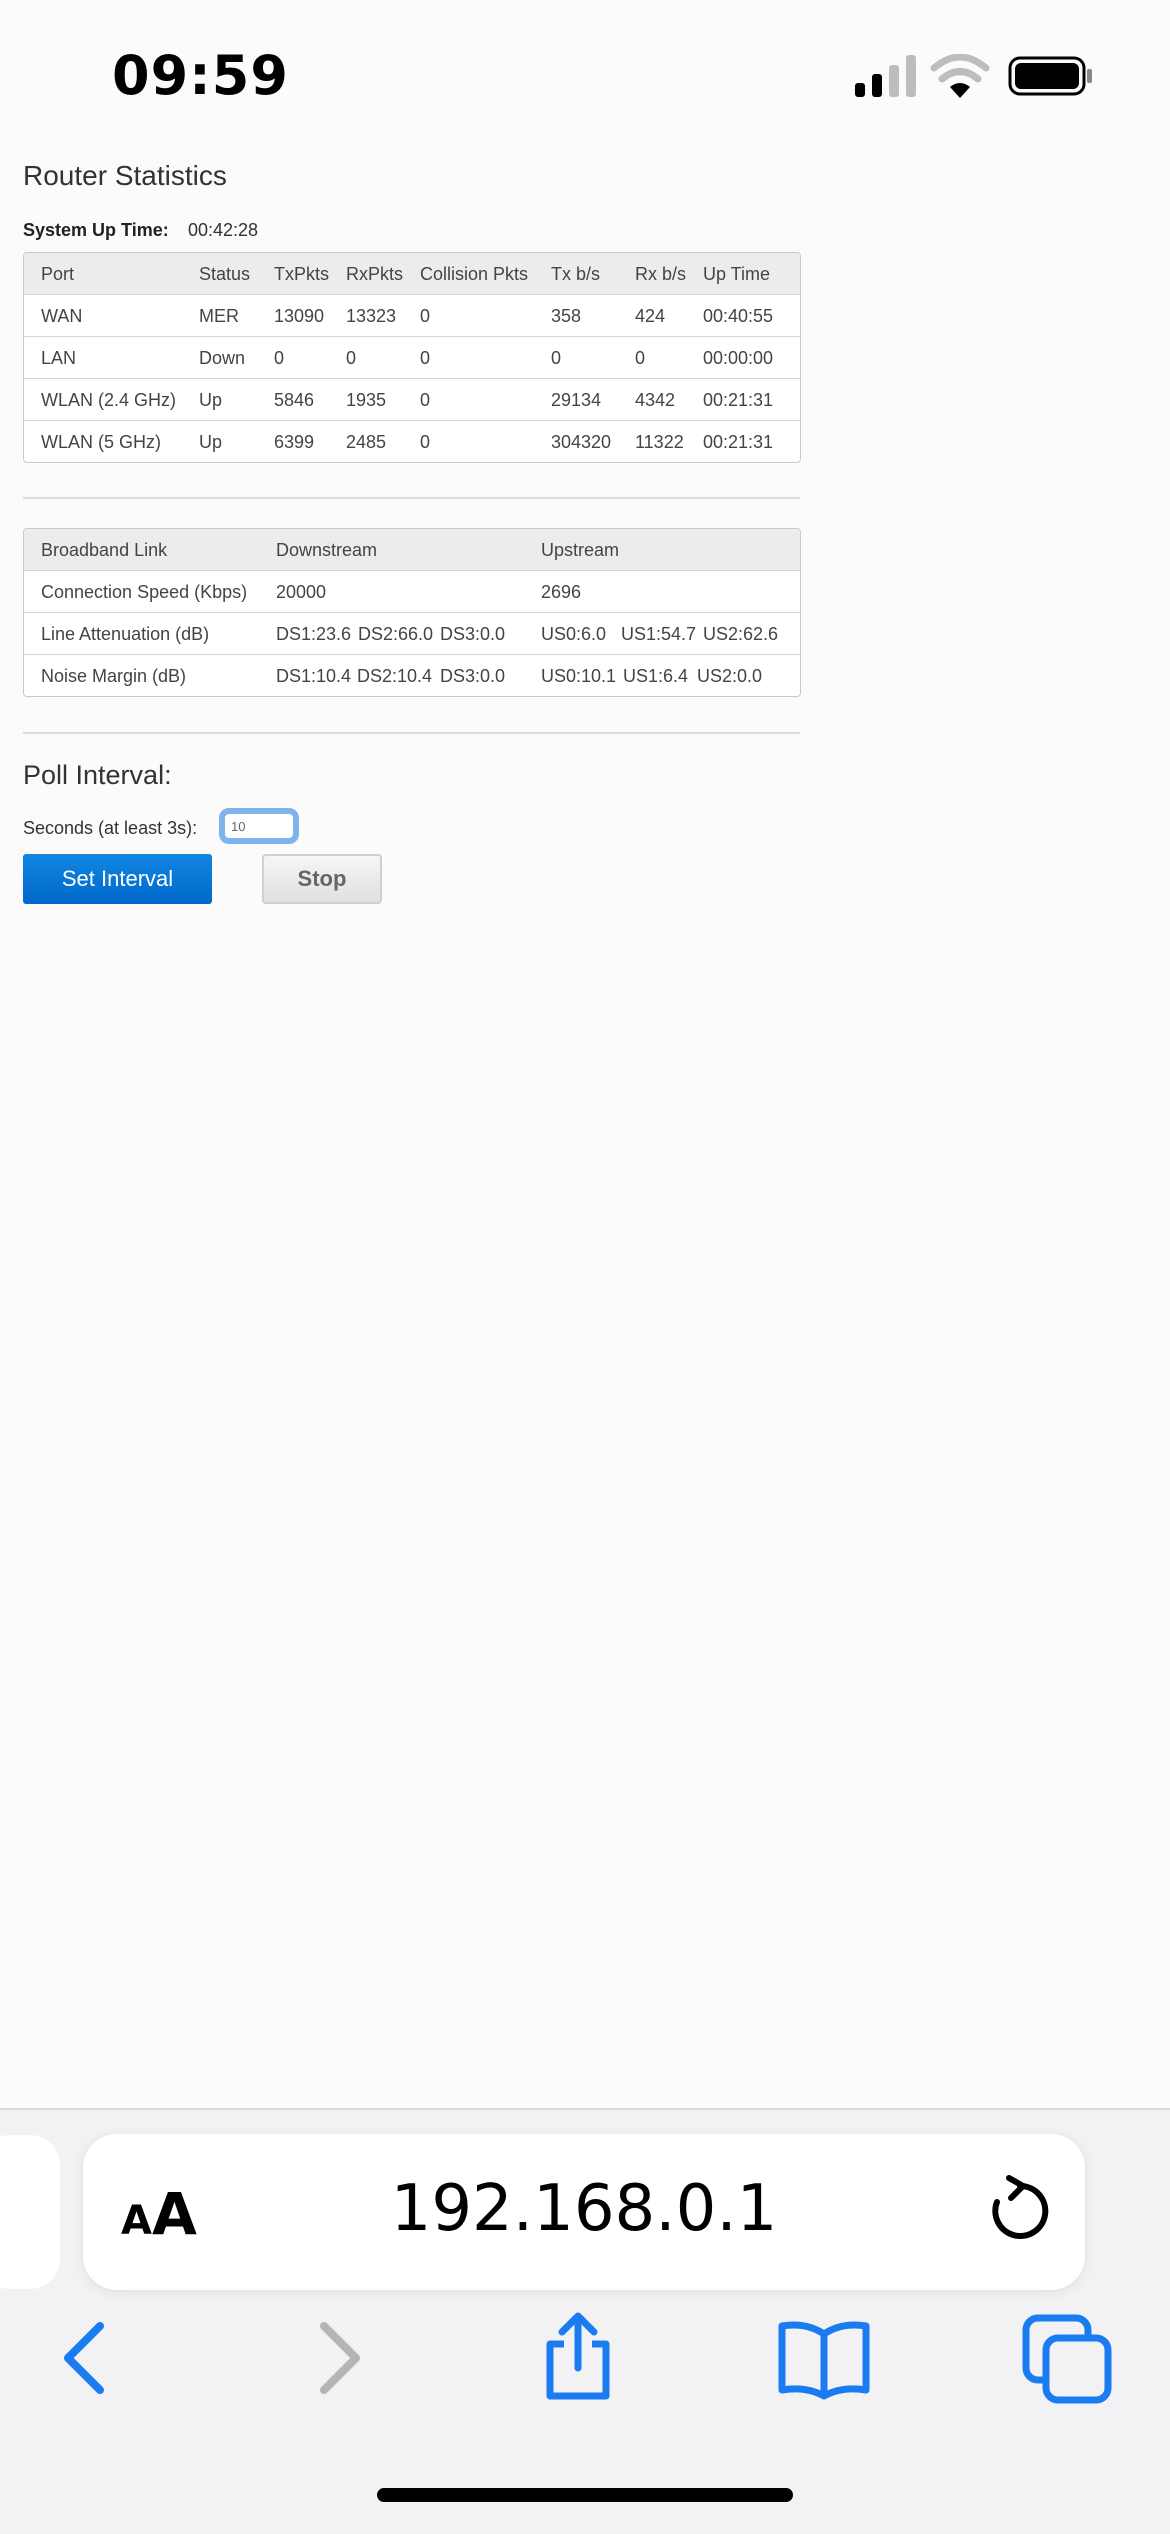  Describe the element at coordinates (96, 230) in the screenshot. I see `uptime-label: System Up Time:` at that location.